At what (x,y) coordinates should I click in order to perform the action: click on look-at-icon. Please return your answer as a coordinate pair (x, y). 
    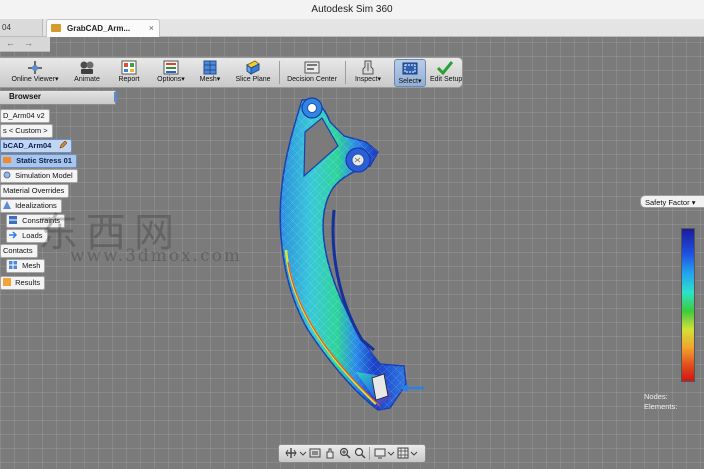
    Looking at the image, I should click on (315, 453).